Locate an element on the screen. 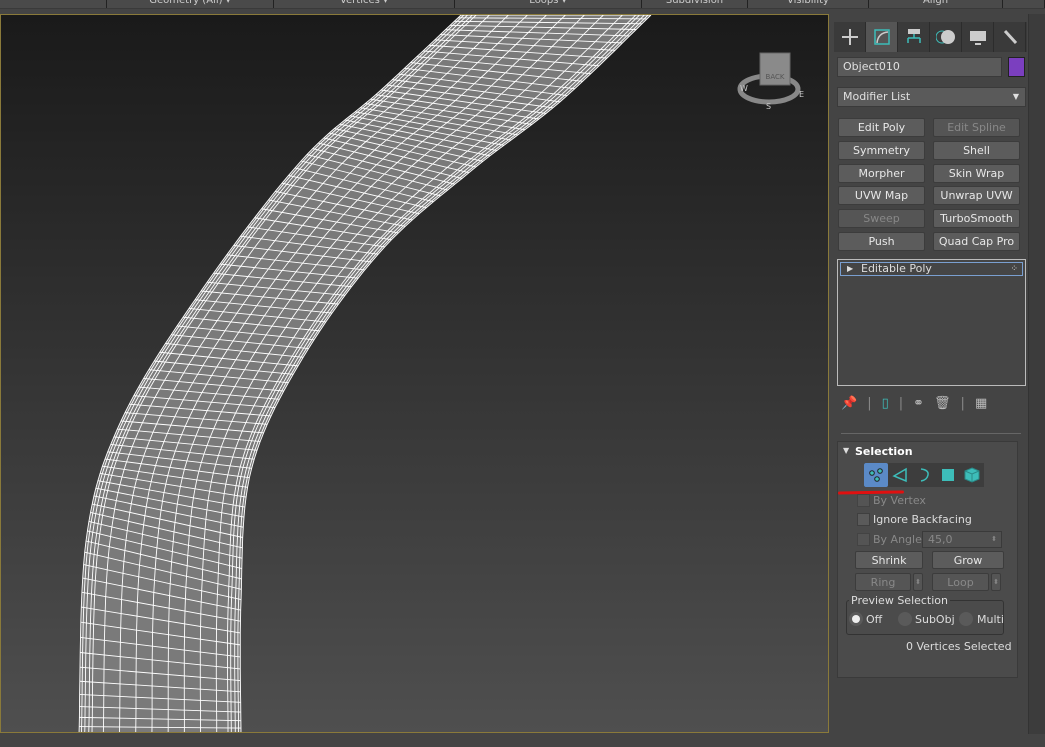  compass-s: S is located at coordinates (768, 106).